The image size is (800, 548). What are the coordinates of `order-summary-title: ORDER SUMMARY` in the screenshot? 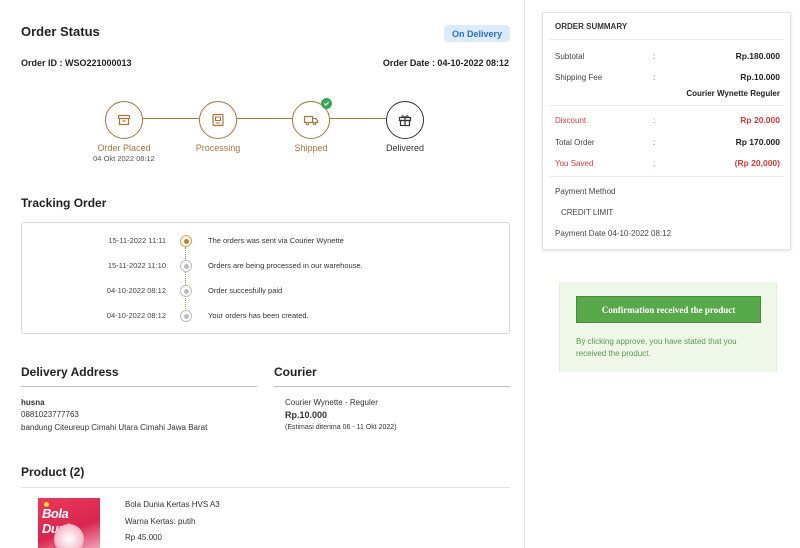 It's located at (591, 26).